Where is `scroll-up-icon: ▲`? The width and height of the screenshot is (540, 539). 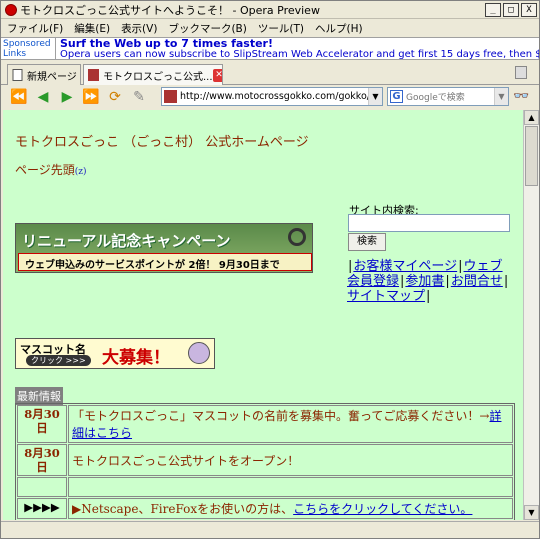
scroll-up-icon: ▲ is located at coordinates (531, 117).